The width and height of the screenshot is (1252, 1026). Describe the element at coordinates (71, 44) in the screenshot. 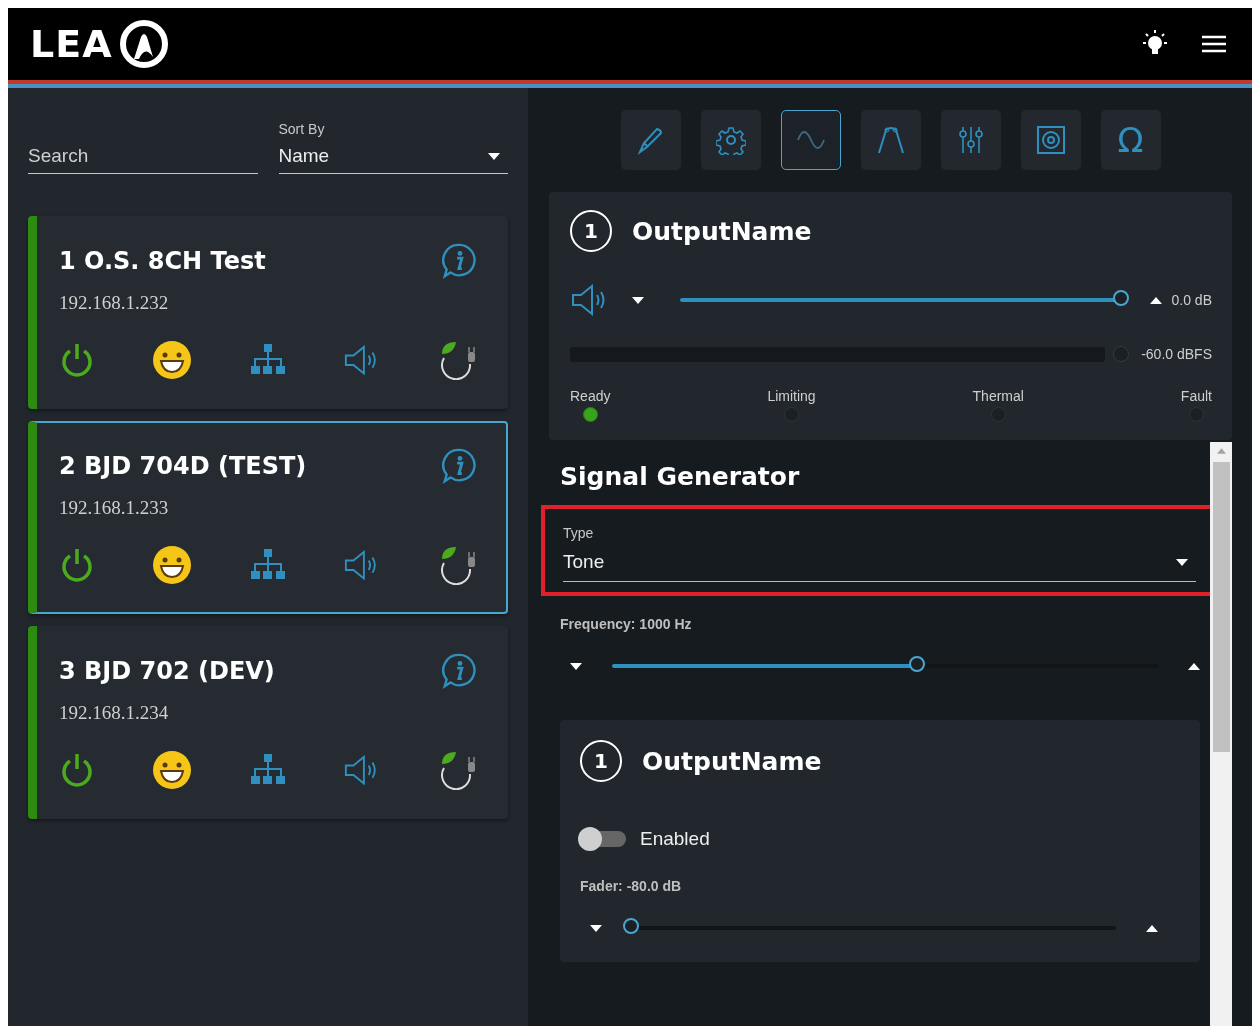

I see `logo-text: LEA` at that location.